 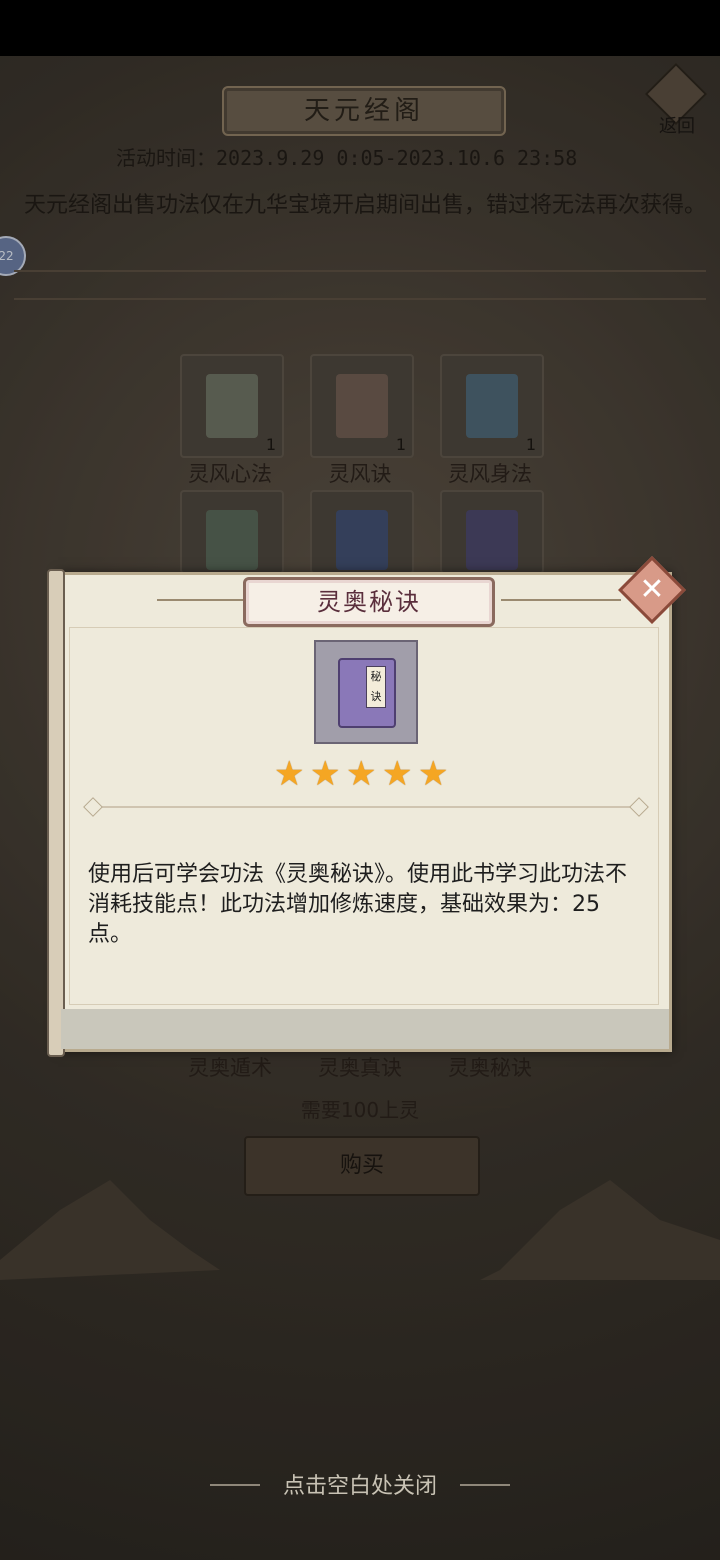 I want to click on item-icon-frame: 秘诀, so click(x=366, y=692).